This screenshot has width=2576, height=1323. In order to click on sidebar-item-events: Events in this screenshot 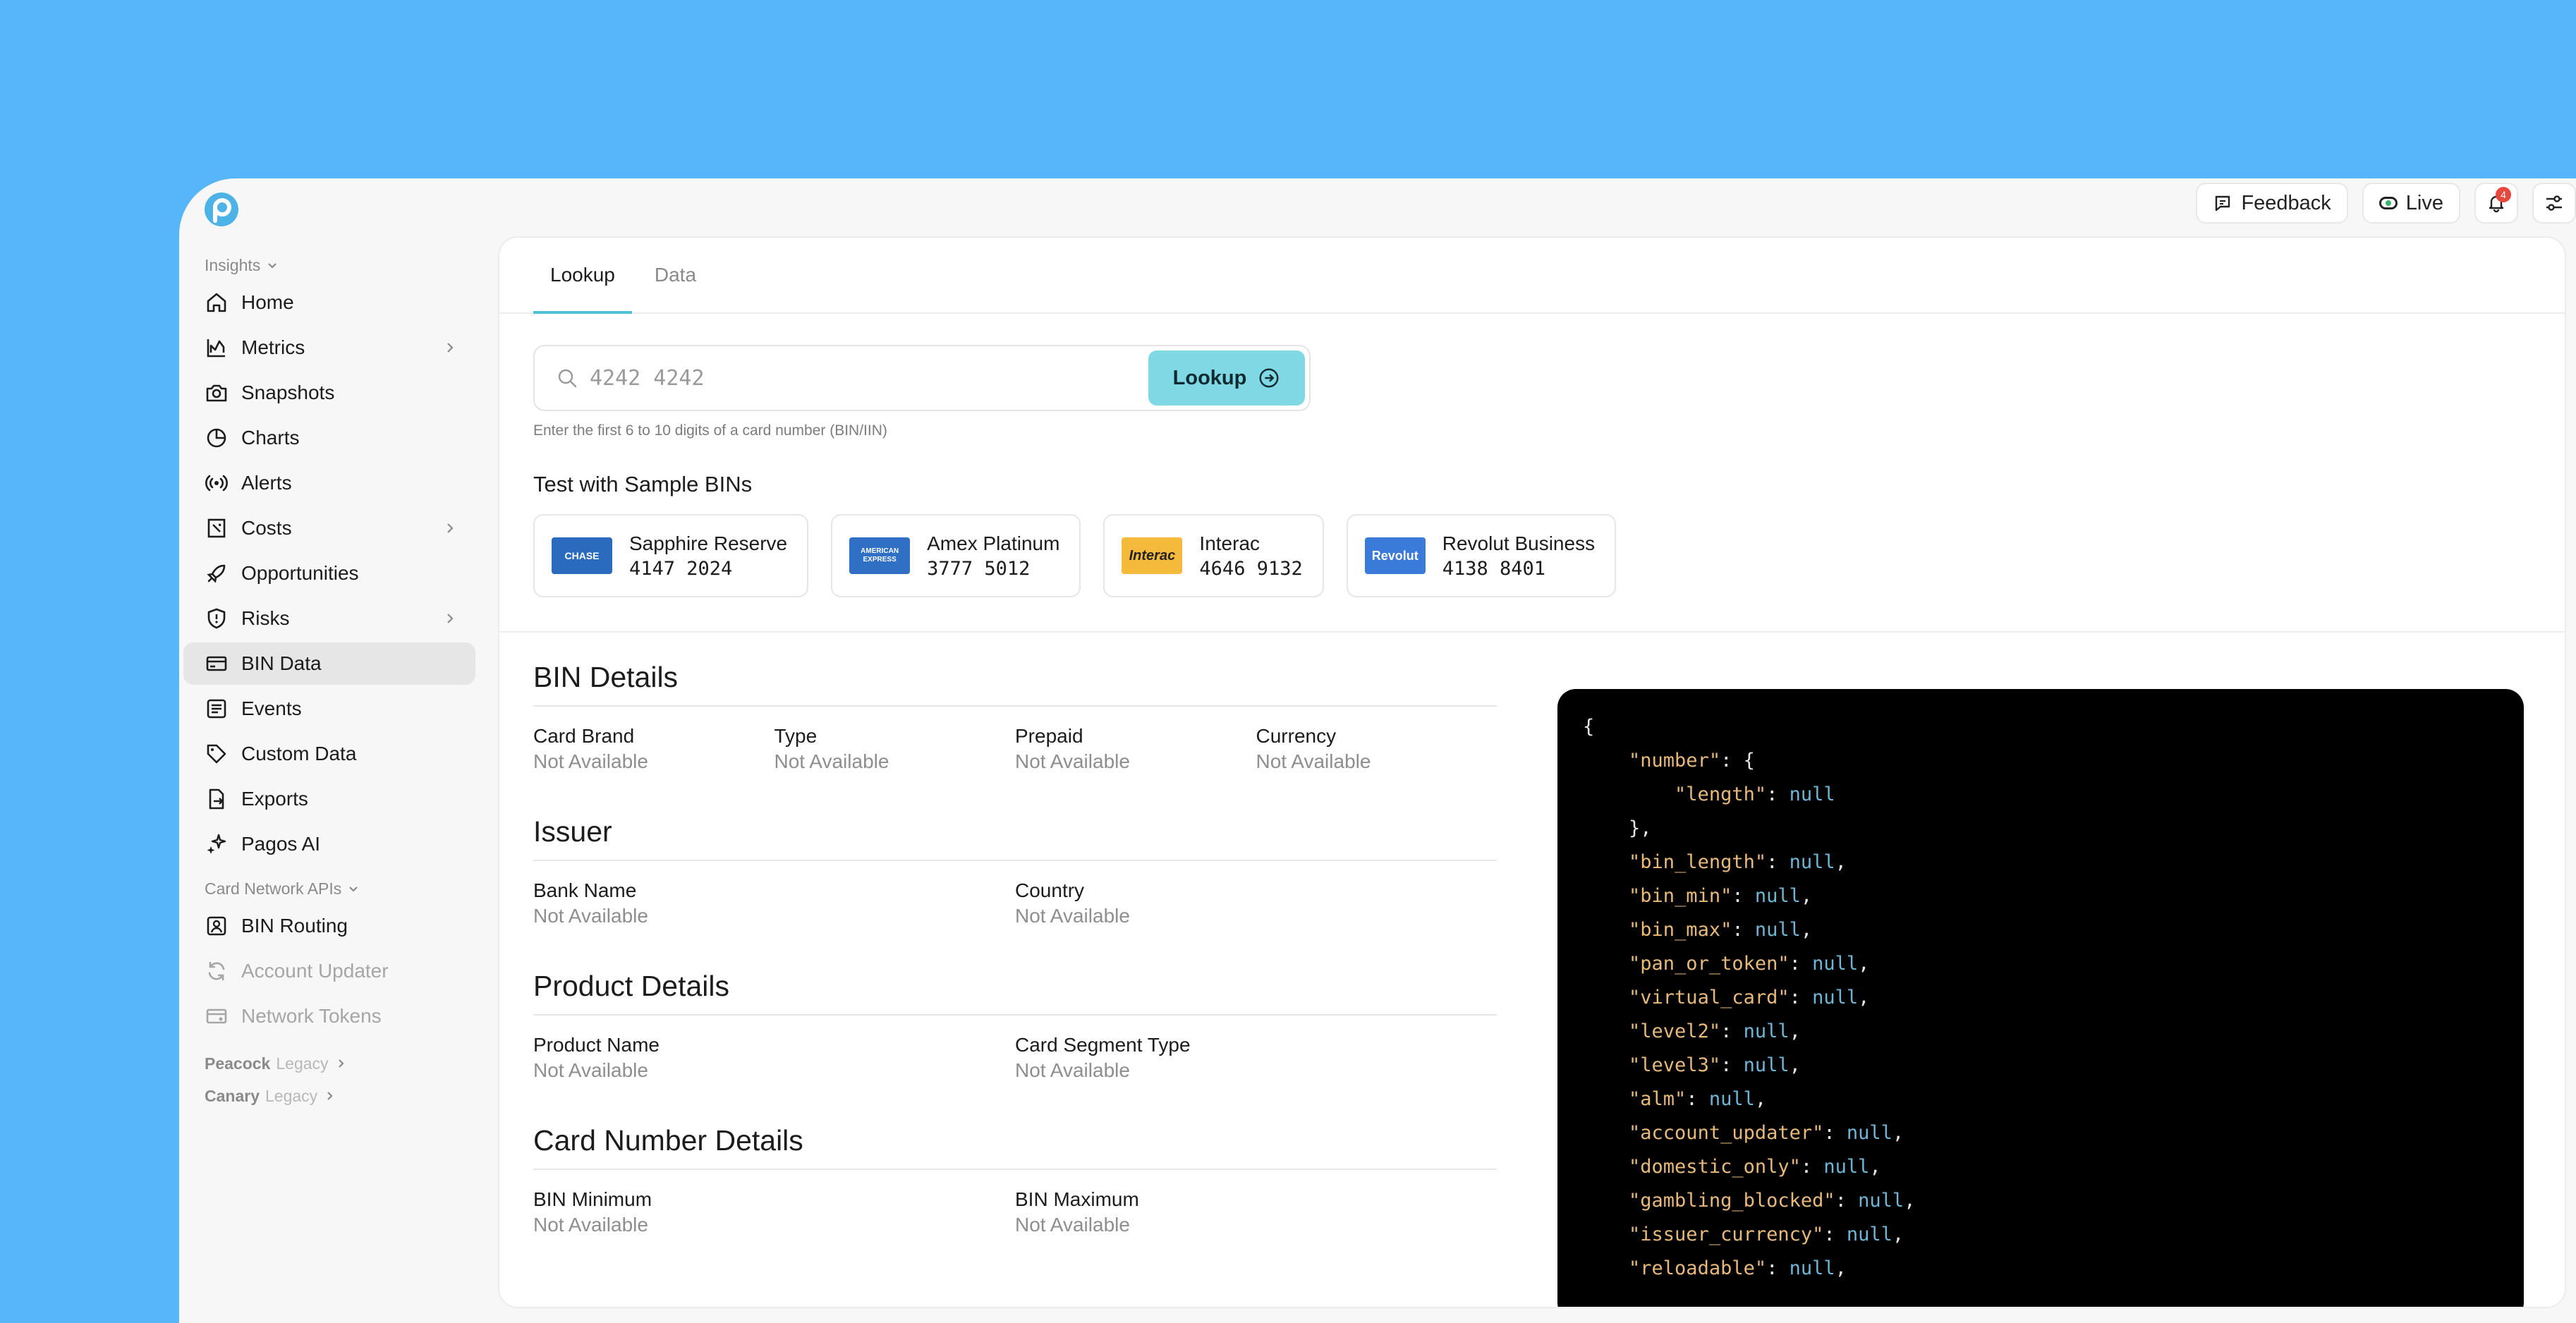, I will do `click(329, 709)`.